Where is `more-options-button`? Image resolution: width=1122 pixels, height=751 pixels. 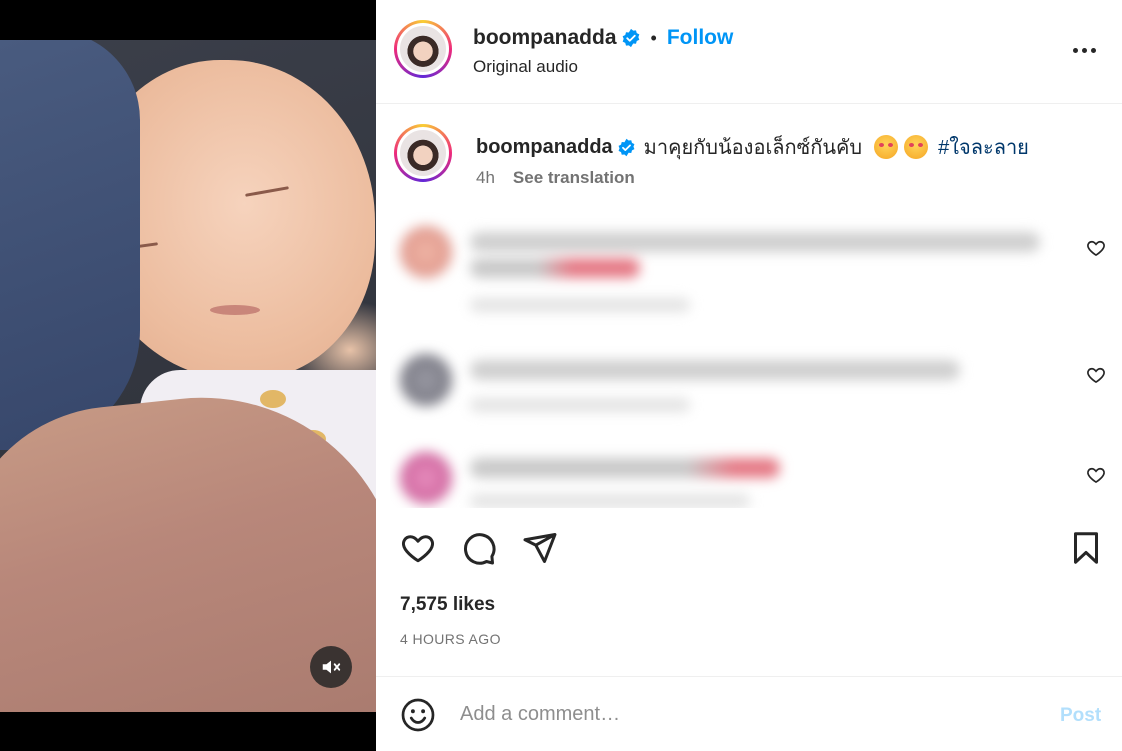 more-options-button is located at coordinates (1084, 50).